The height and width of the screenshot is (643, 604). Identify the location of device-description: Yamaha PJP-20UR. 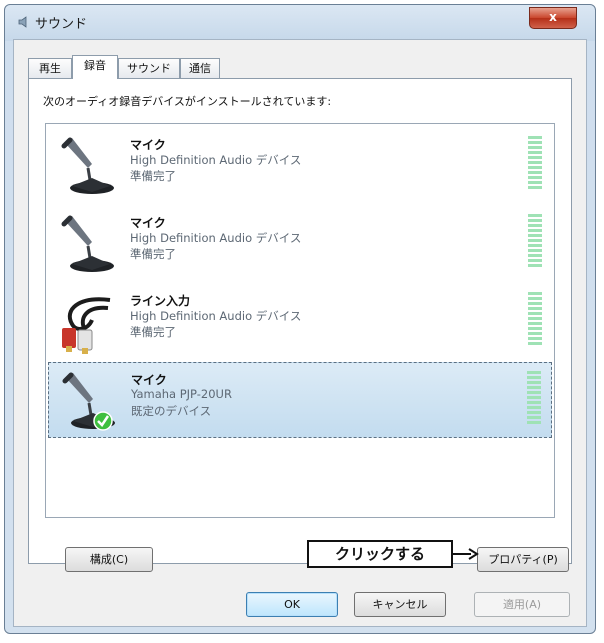
(181, 394).